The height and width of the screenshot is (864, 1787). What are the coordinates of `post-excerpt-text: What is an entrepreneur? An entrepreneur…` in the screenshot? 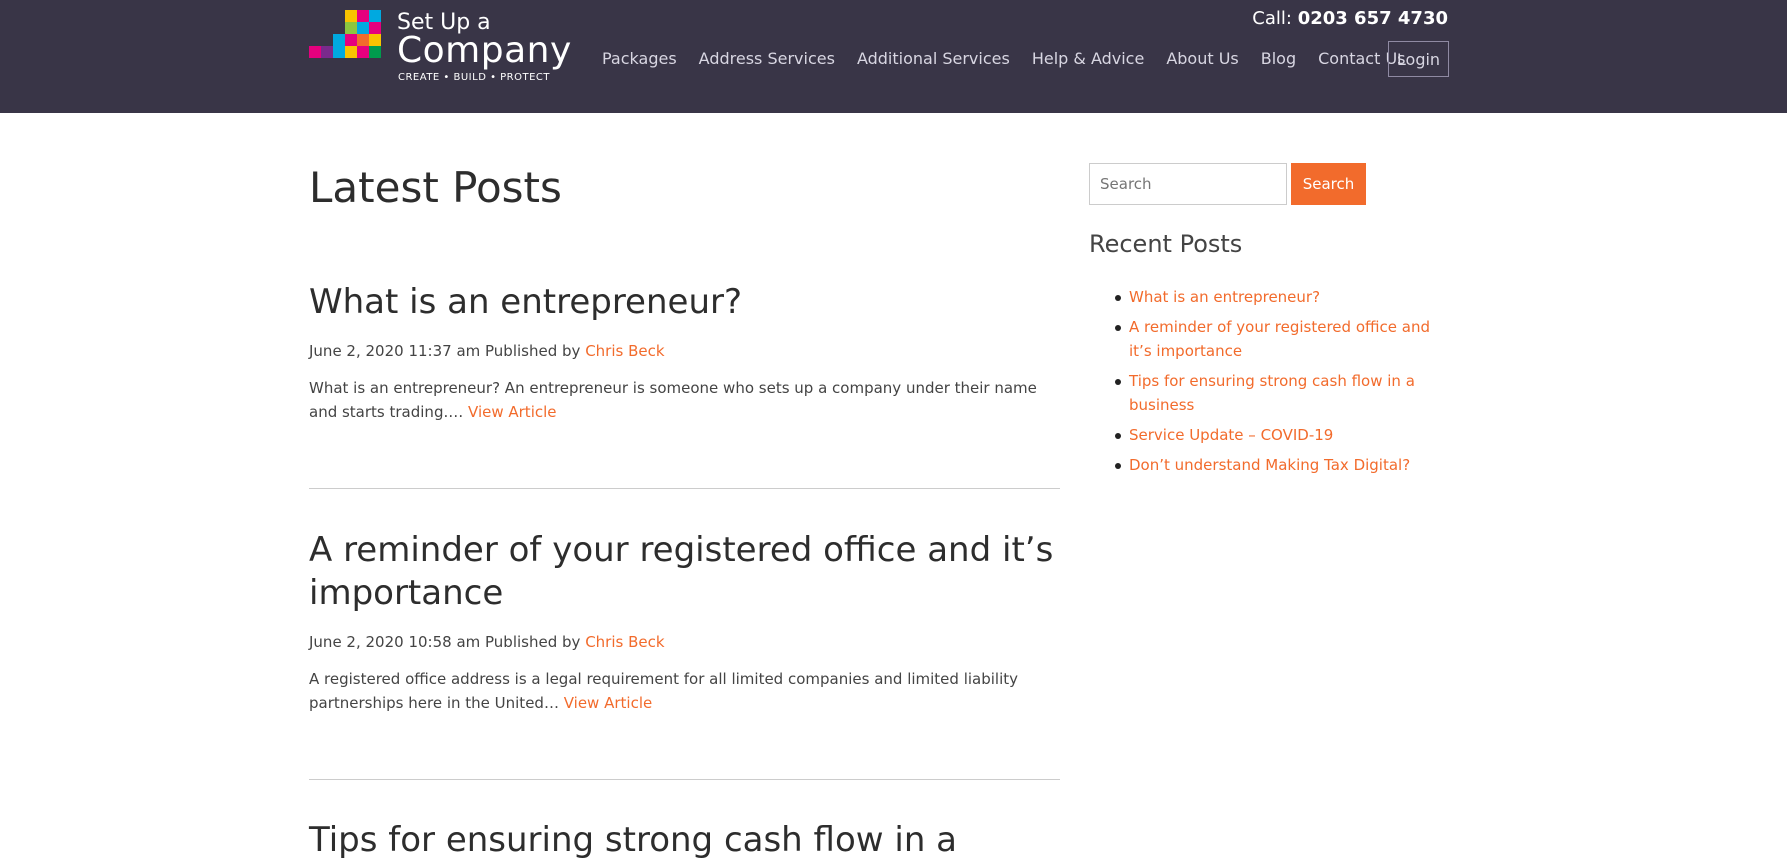 It's located at (673, 400).